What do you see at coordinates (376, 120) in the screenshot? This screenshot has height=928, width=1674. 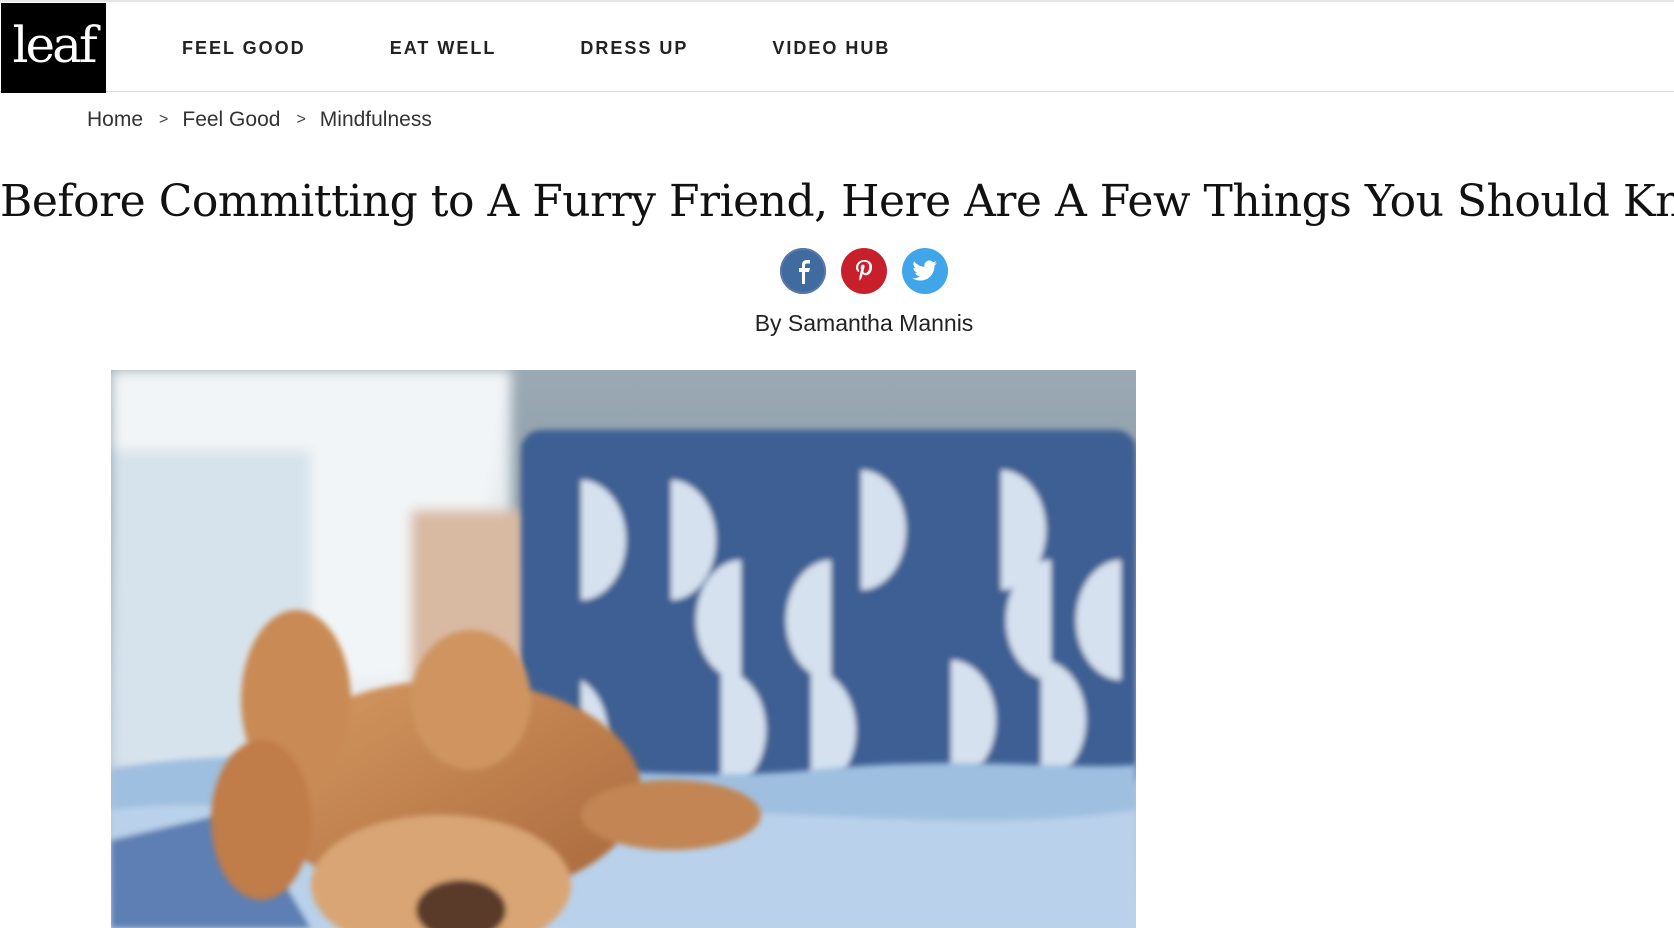 I see `breadcrumb-mindfulness: Mindfulness` at bounding box center [376, 120].